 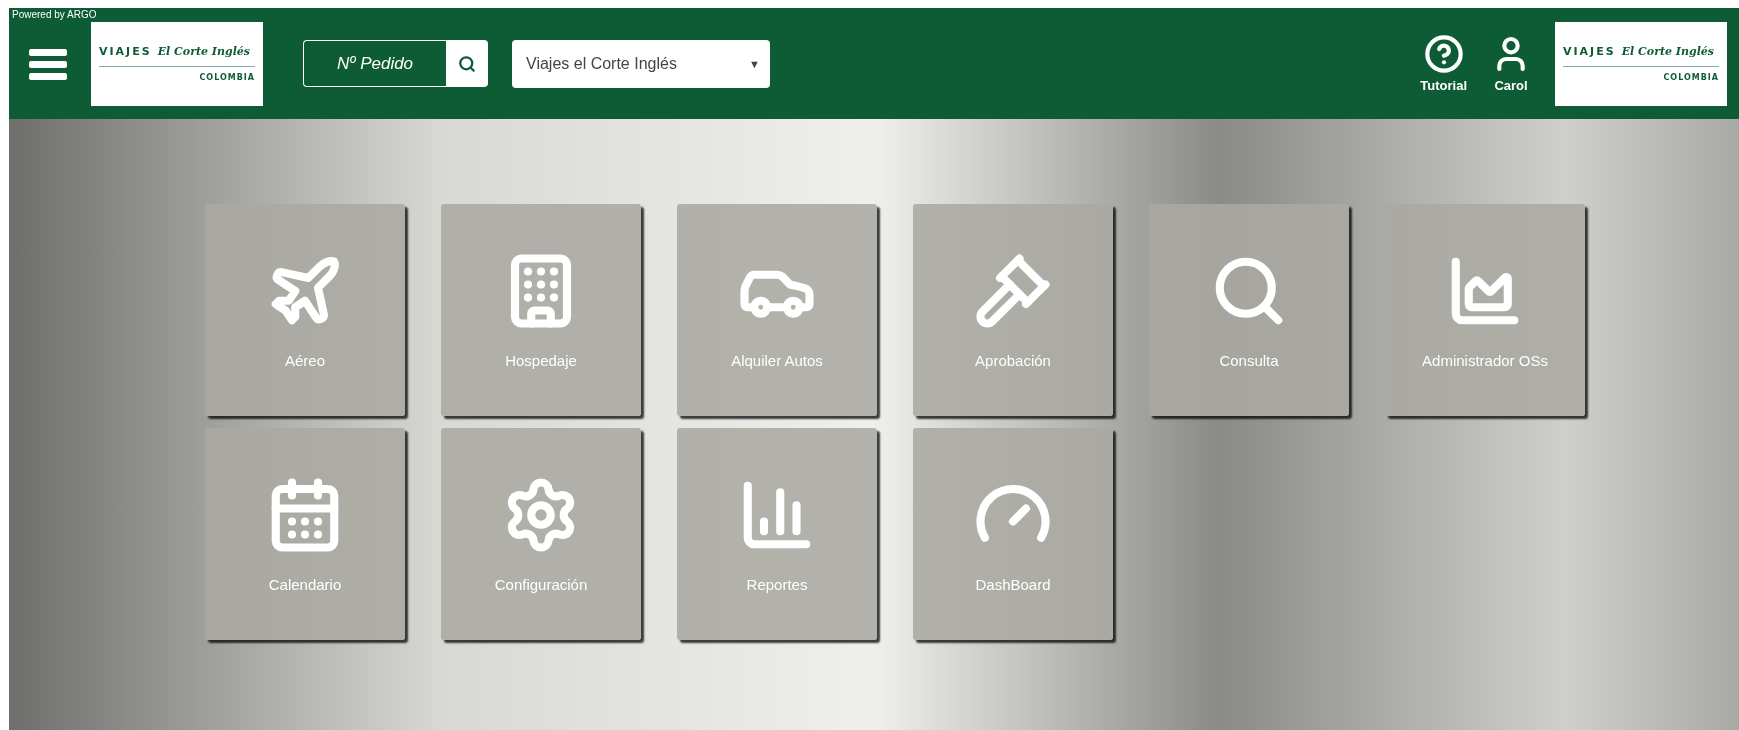 What do you see at coordinates (541, 310) in the screenshot?
I see `menu-tile: Hospedaje` at bounding box center [541, 310].